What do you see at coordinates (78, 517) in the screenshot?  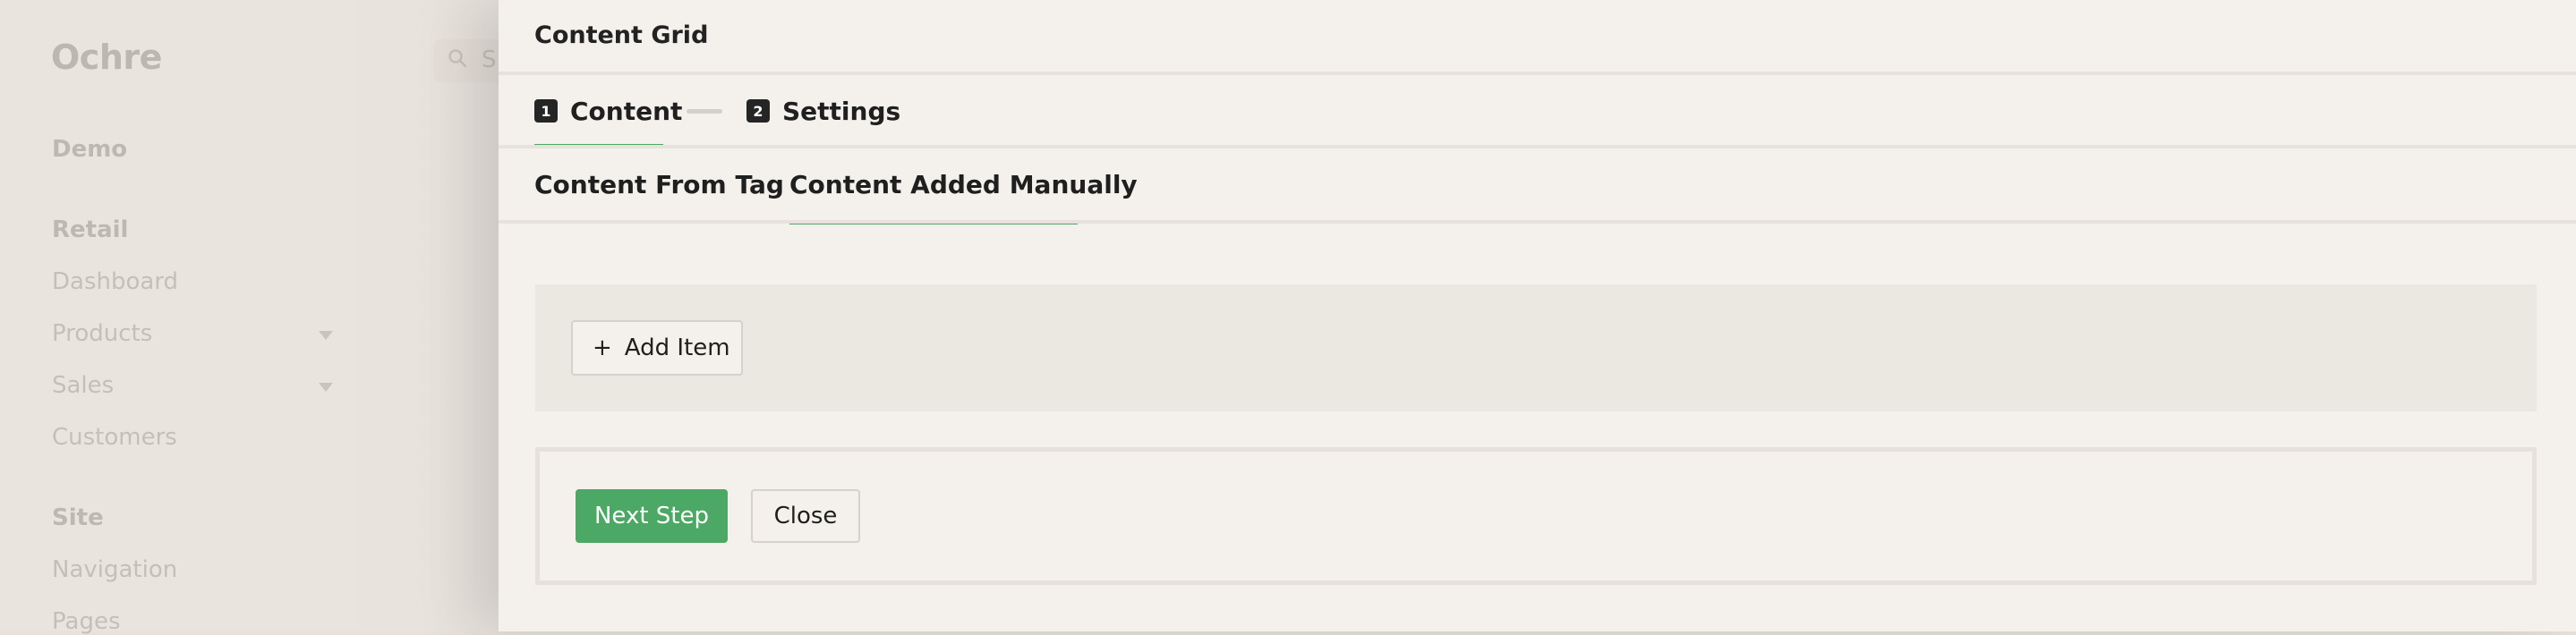 I see `section-heading-site: Site` at bounding box center [78, 517].